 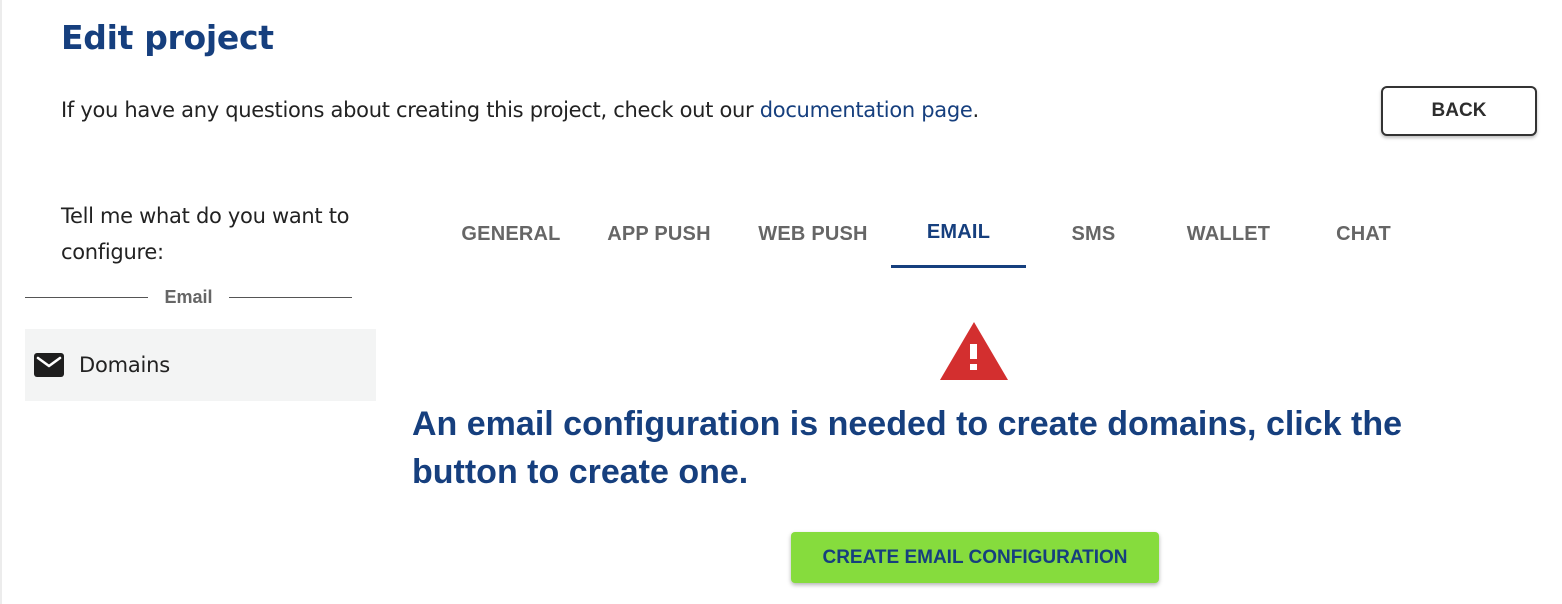 I want to click on sidebar-section-label: Email, so click(x=188, y=296).